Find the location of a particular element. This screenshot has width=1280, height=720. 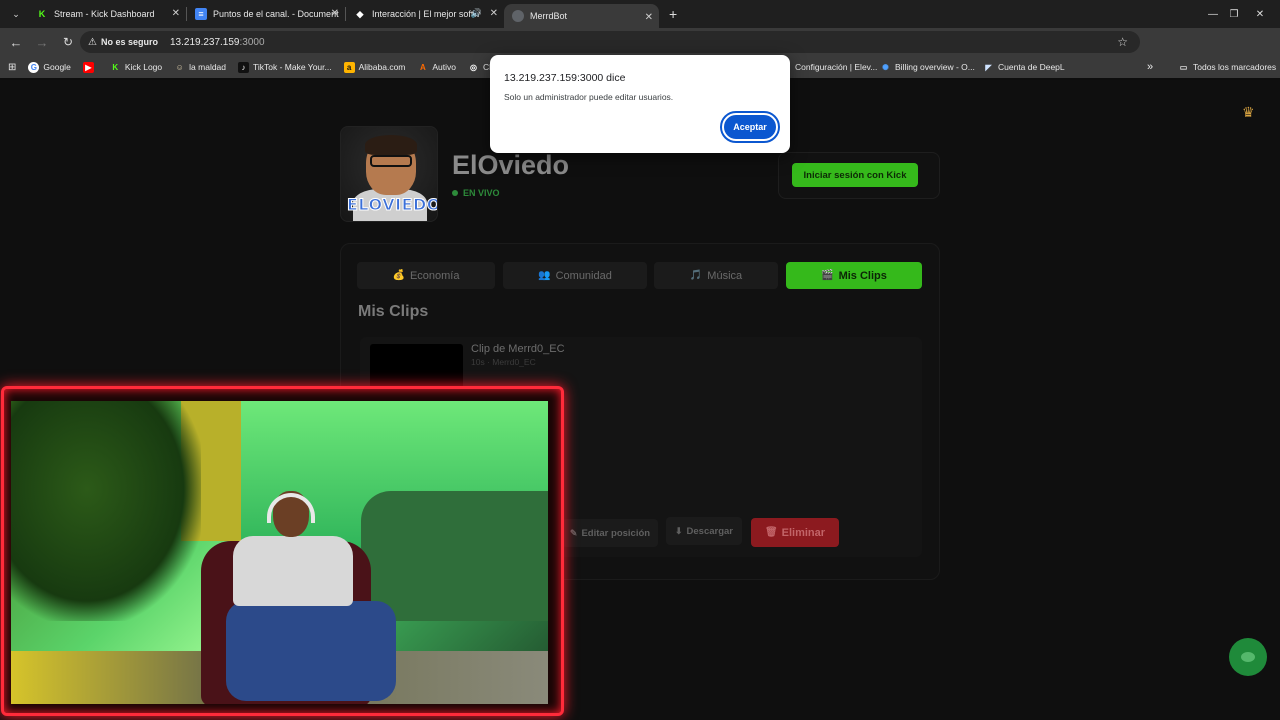

bookmark-label: la maldad is located at coordinates (208, 67).